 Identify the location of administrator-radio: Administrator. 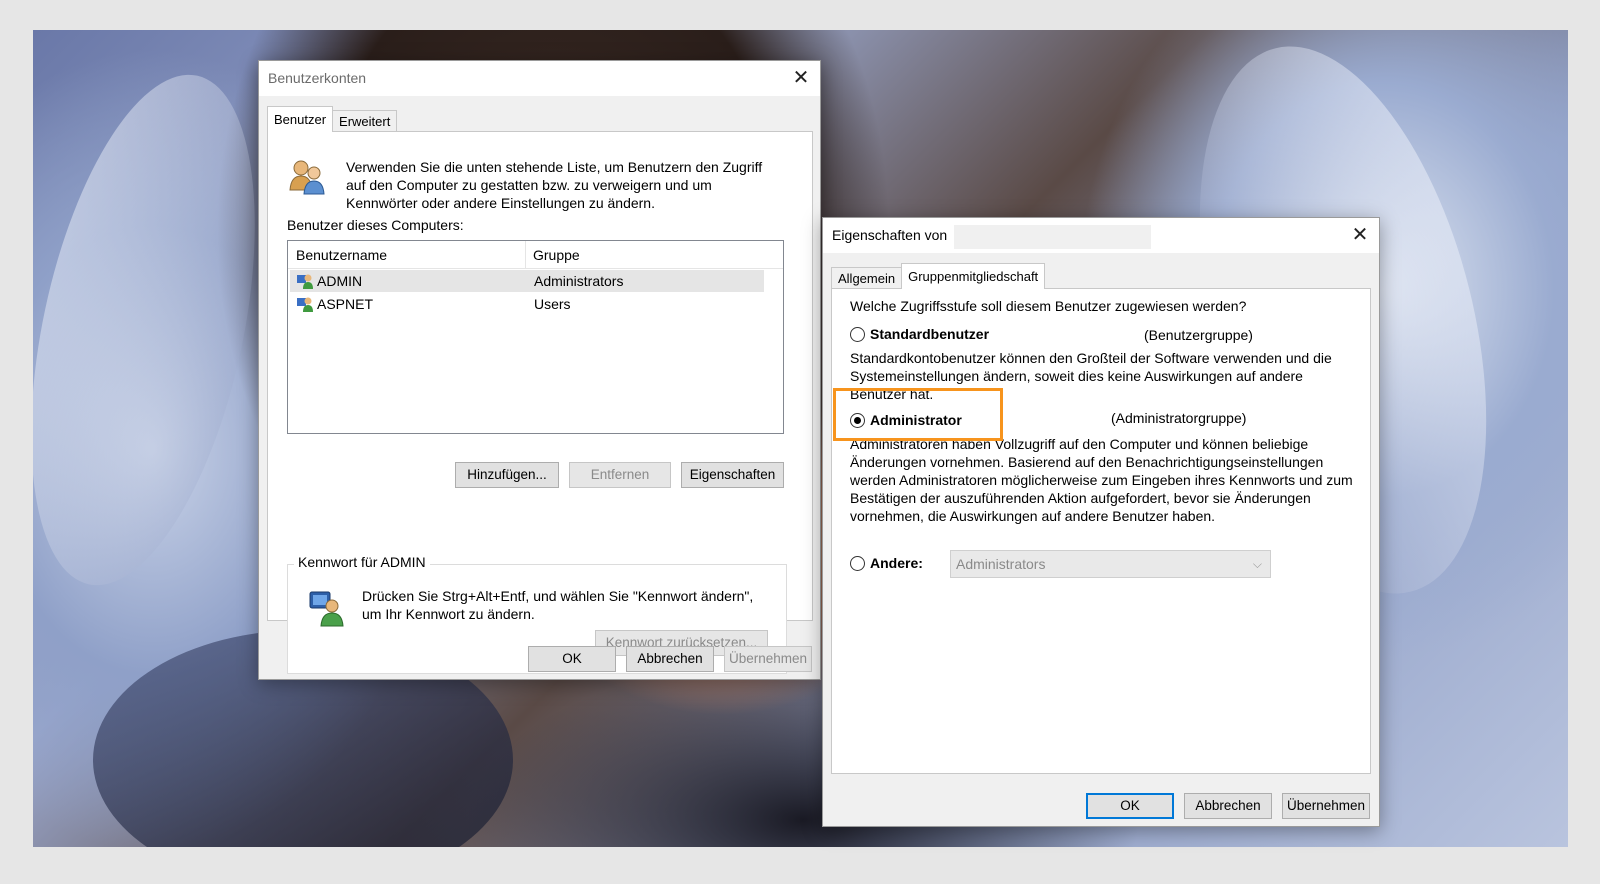
(906, 420).